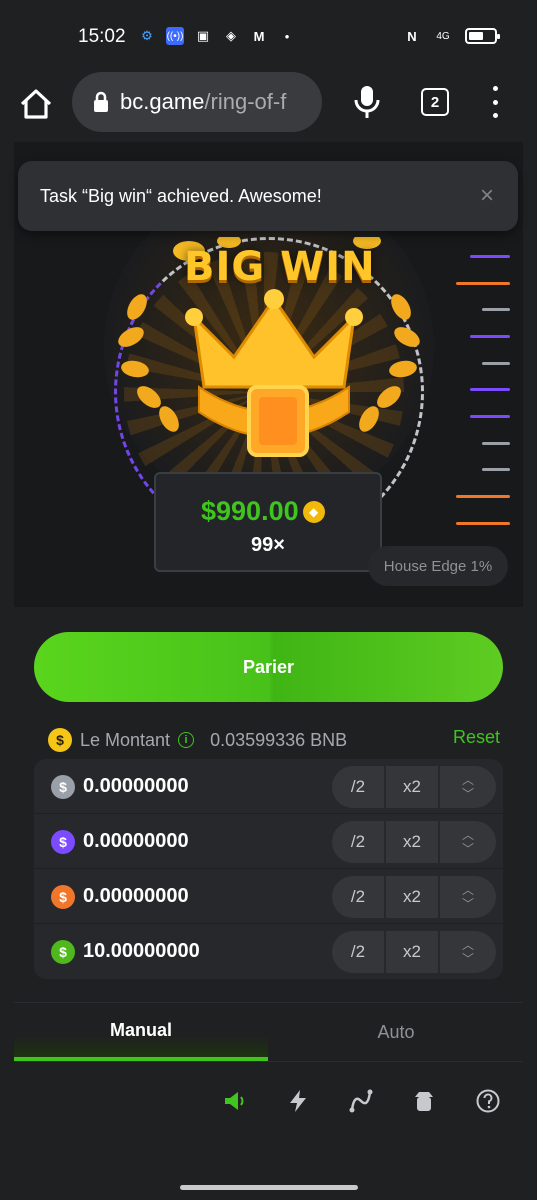 The width and height of the screenshot is (537, 1200). Describe the element at coordinates (136, 896) in the screenshot. I see `bet-input-orange: 0.00000000` at that location.